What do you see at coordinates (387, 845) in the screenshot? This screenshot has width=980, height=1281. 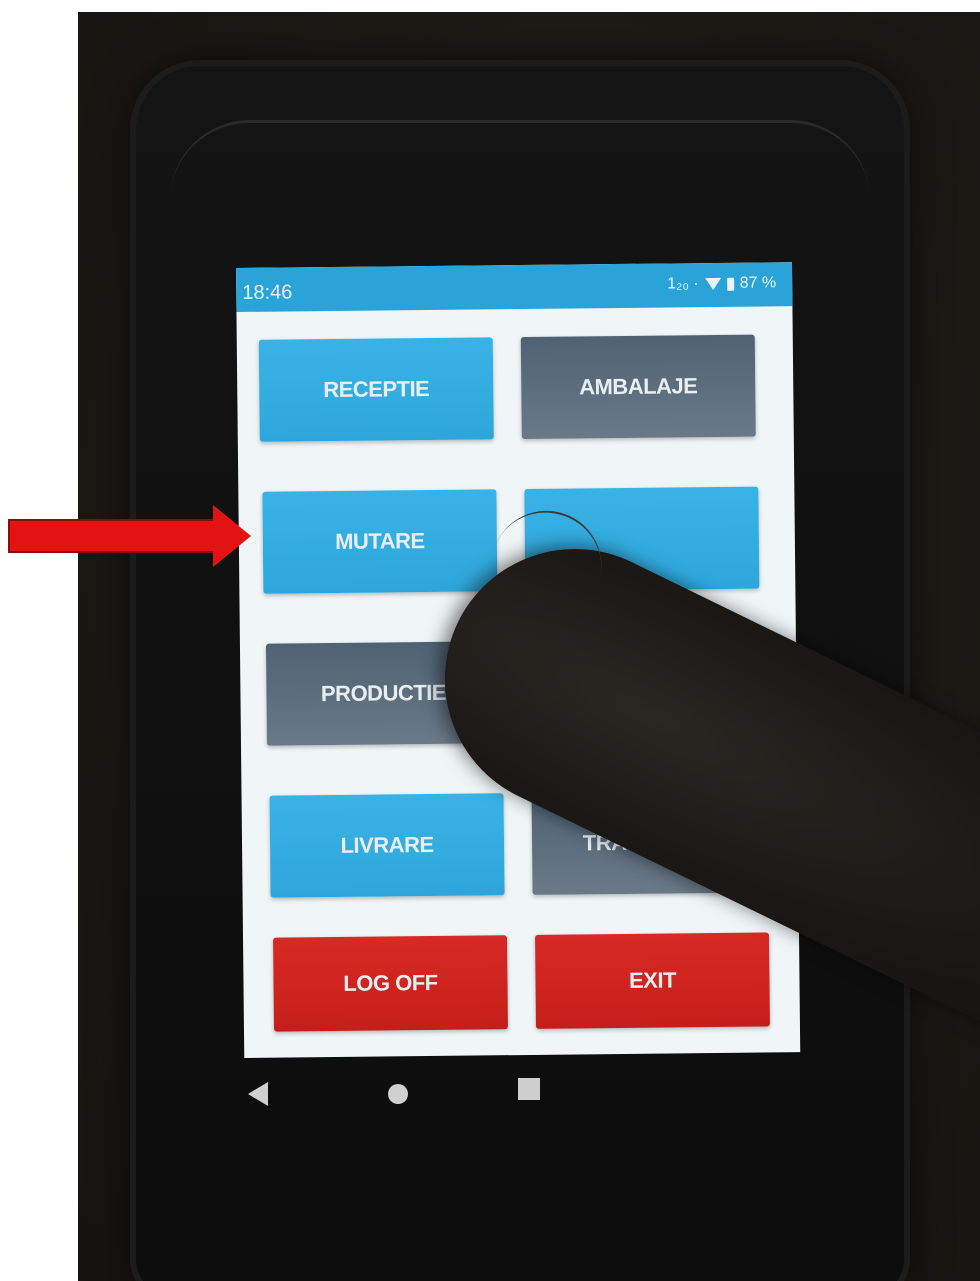 I see `livrare-button: LIVRARE` at bounding box center [387, 845].